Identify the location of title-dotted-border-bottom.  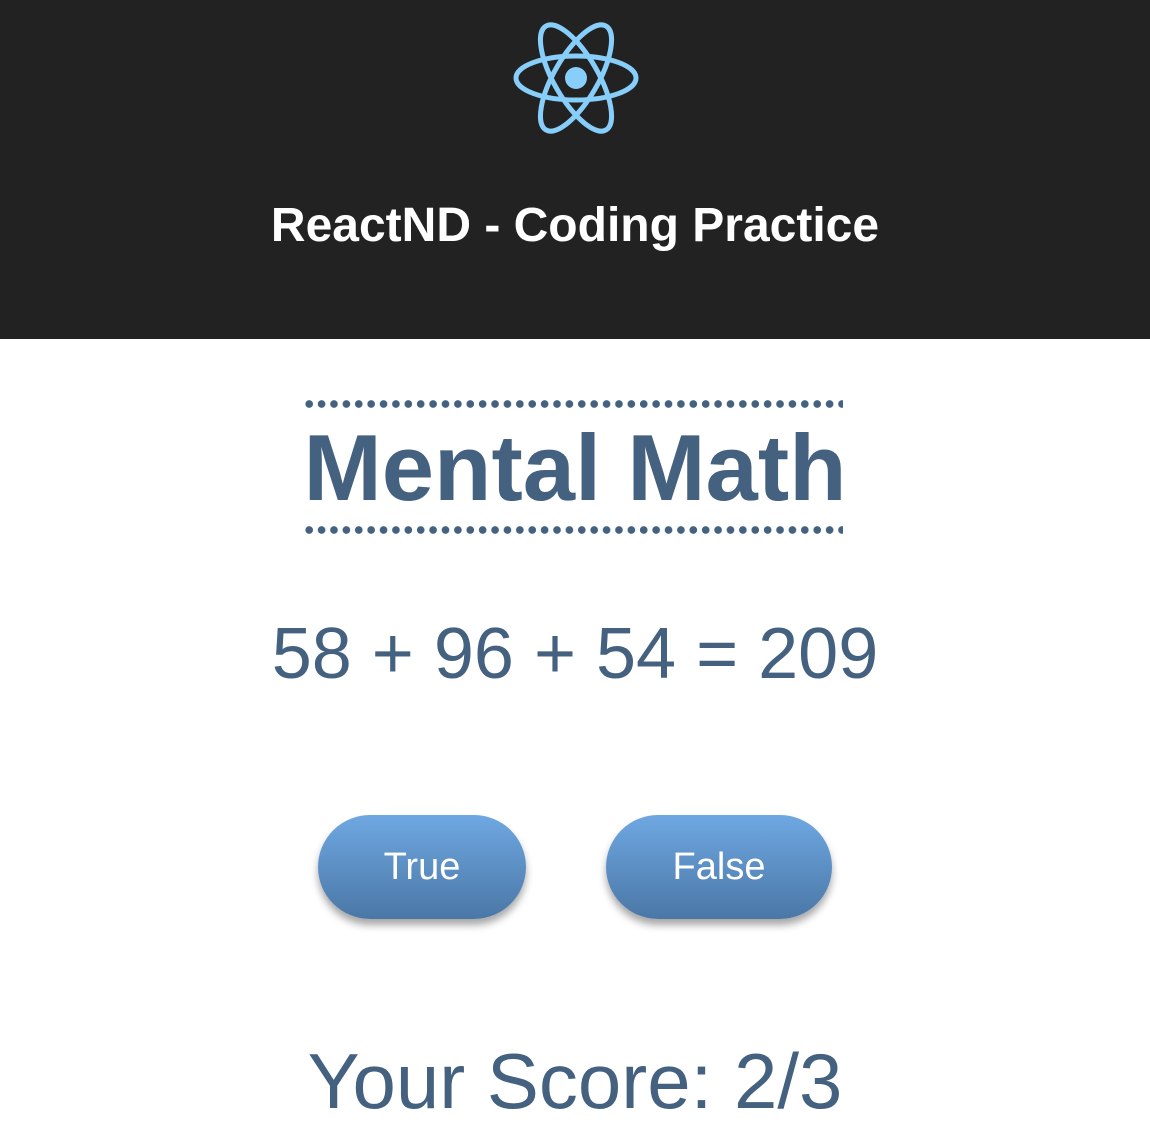
(573, 530).